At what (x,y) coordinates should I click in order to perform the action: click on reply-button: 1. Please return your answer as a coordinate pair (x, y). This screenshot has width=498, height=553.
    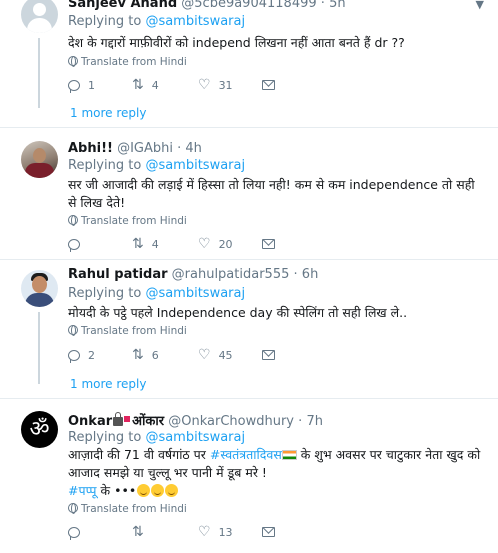
    Looking at the image, I should click on (81, 85).